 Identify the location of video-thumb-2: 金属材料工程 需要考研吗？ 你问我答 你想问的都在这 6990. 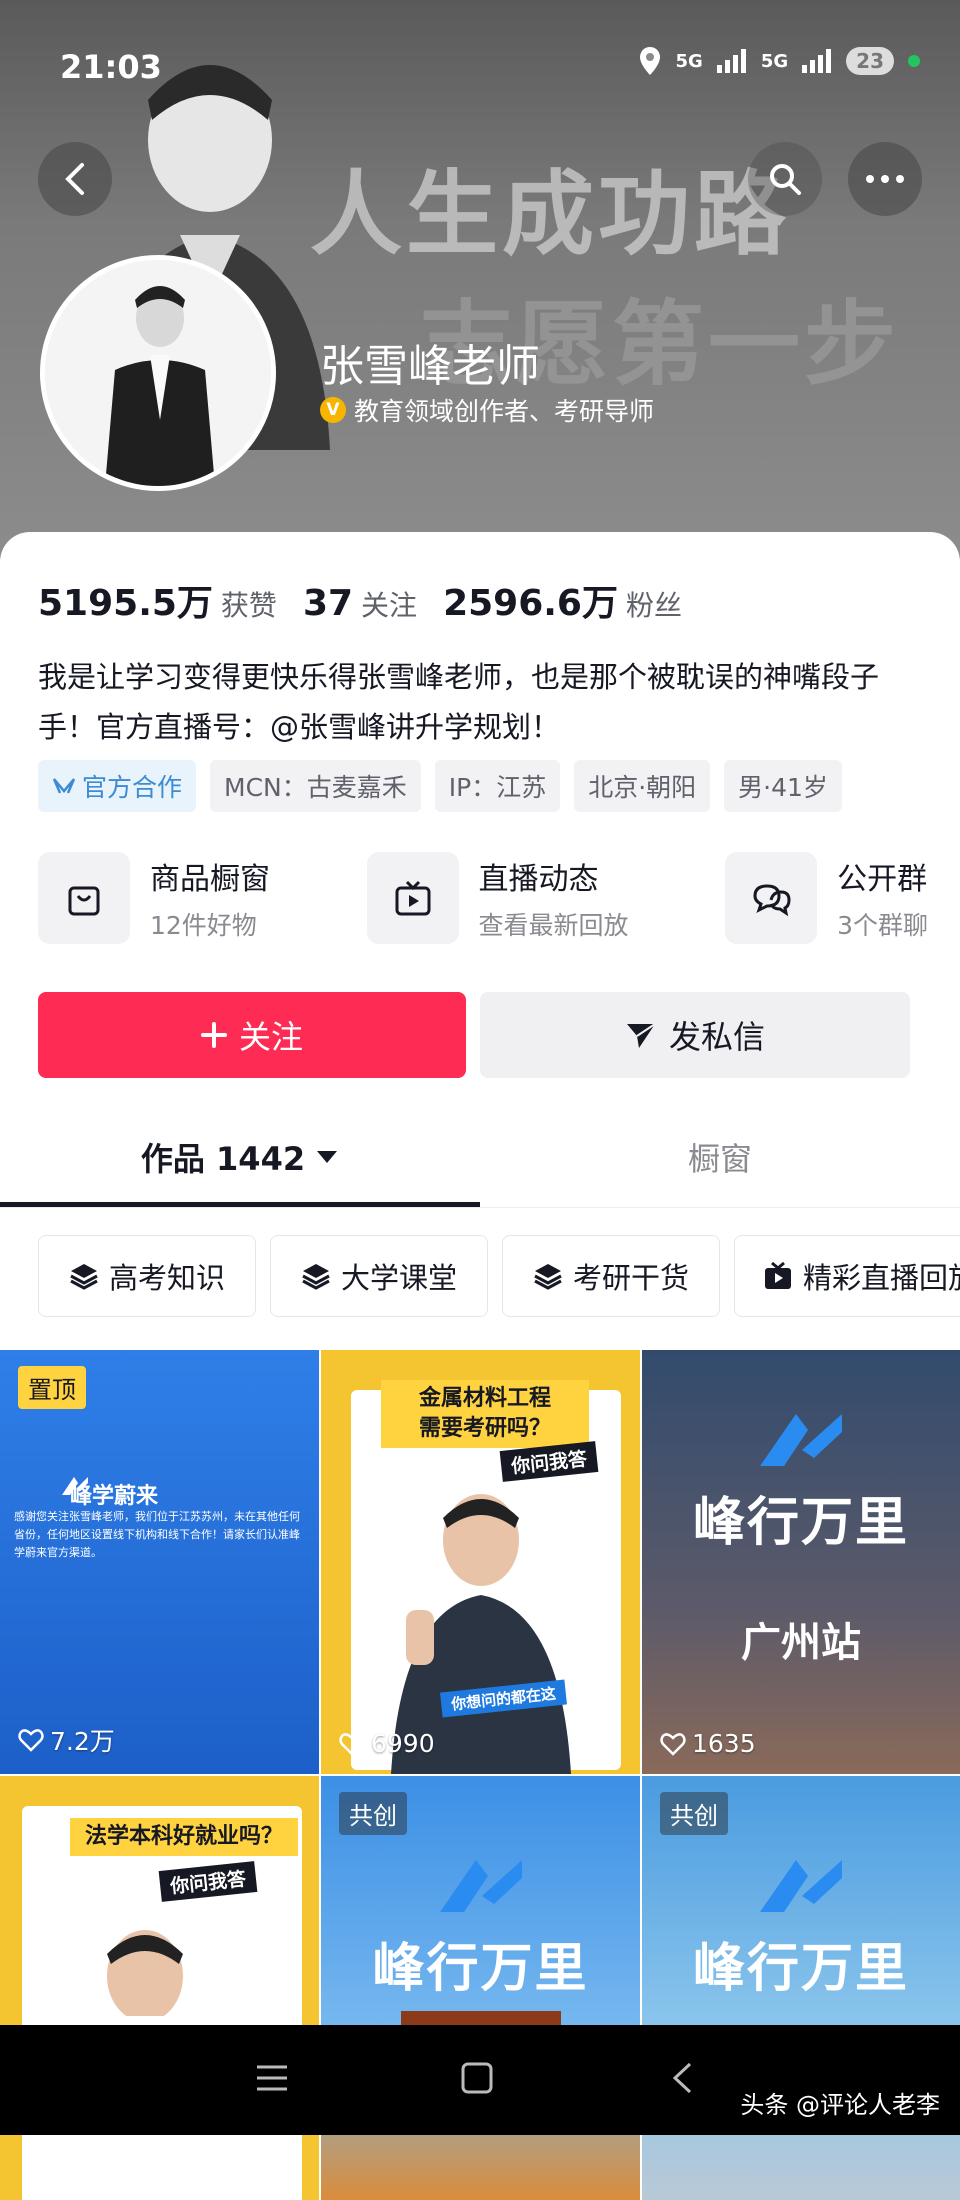
(480, 1562).